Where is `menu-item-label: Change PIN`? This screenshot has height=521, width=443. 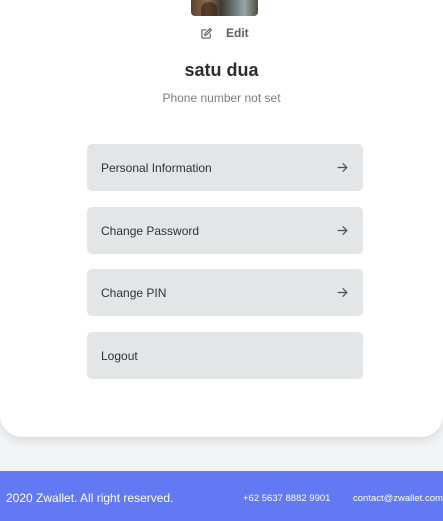
menu-item-label: Change PIN is located at coordinates (134, 292).